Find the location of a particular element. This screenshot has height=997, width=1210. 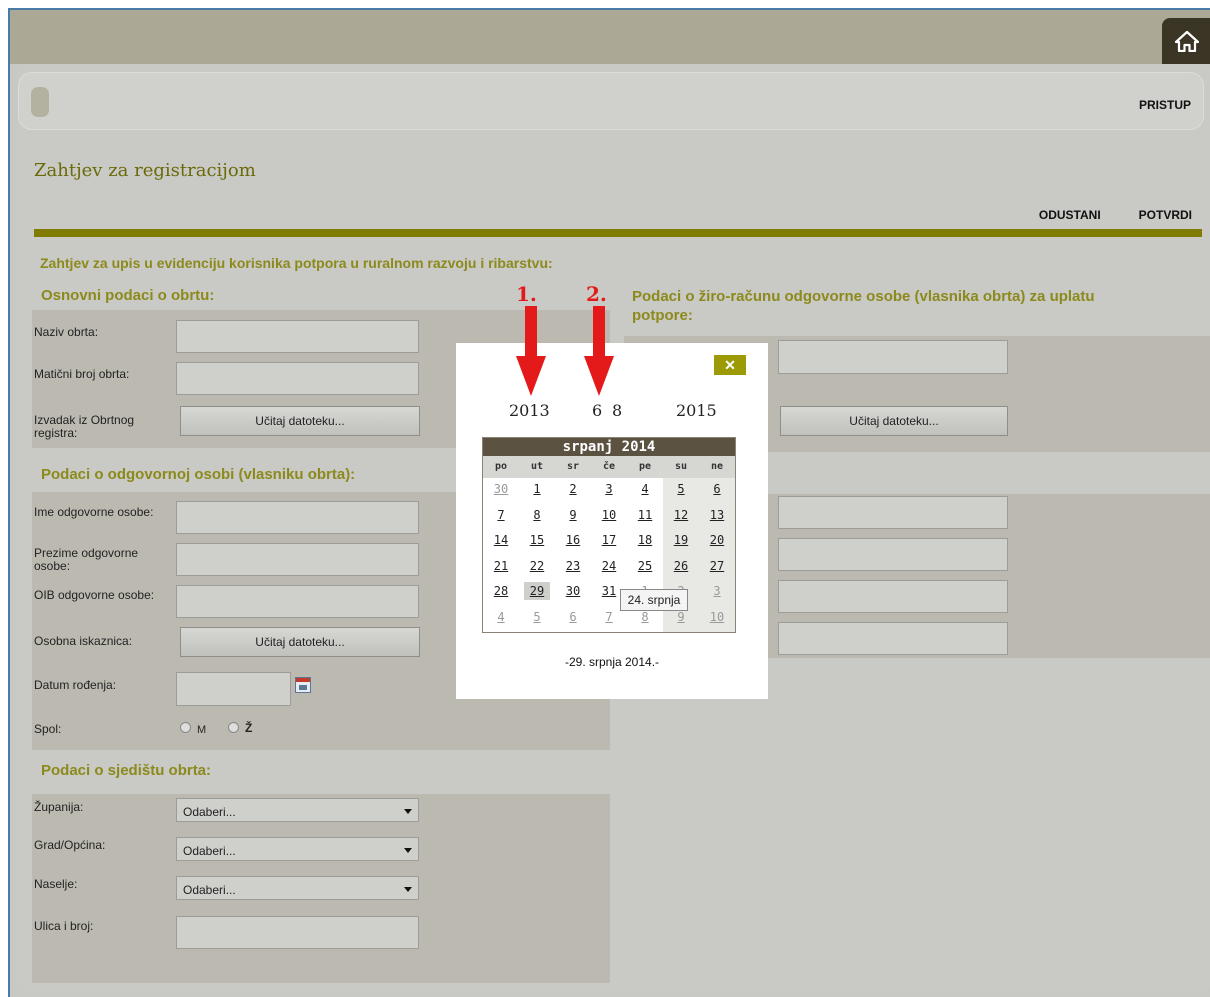

oib-input is located at coordinates (297, 601).